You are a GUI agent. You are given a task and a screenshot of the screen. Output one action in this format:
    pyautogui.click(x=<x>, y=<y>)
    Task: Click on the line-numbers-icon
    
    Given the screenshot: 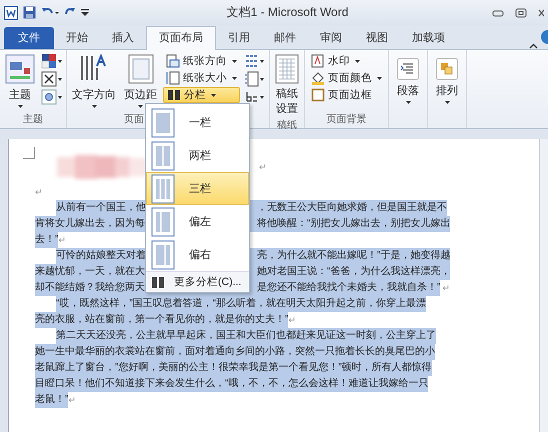 What is the action you would take?
    pyautogui.click(x=255, y=79)
    